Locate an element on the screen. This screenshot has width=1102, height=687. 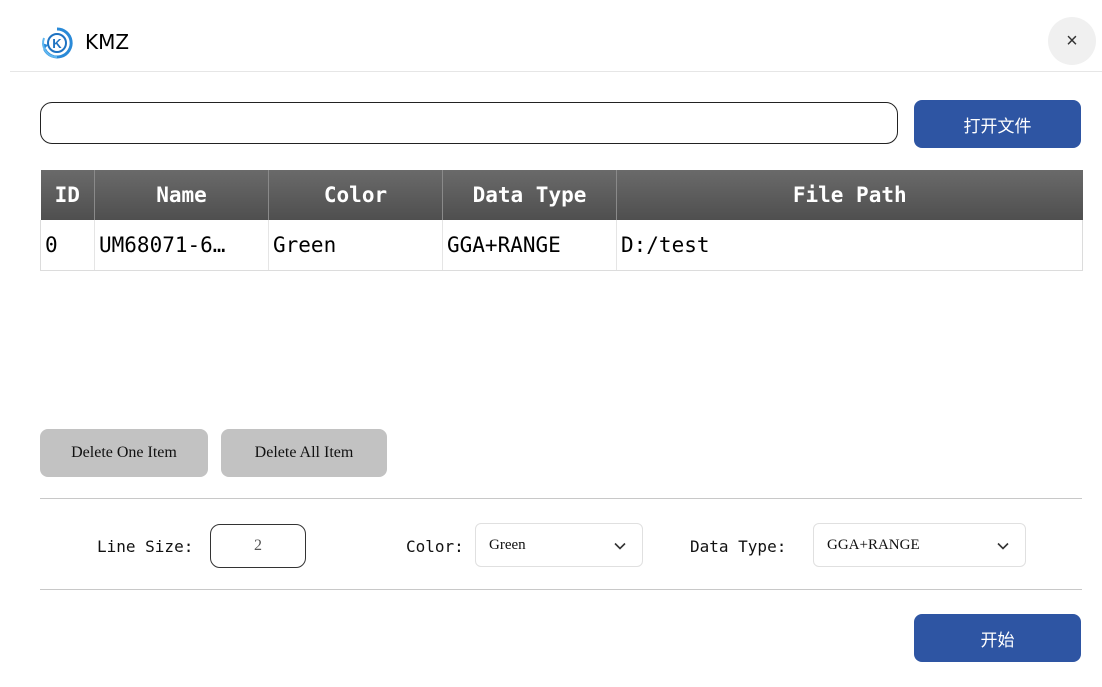
start-button: 开始 is located at coordinates (997, 638).